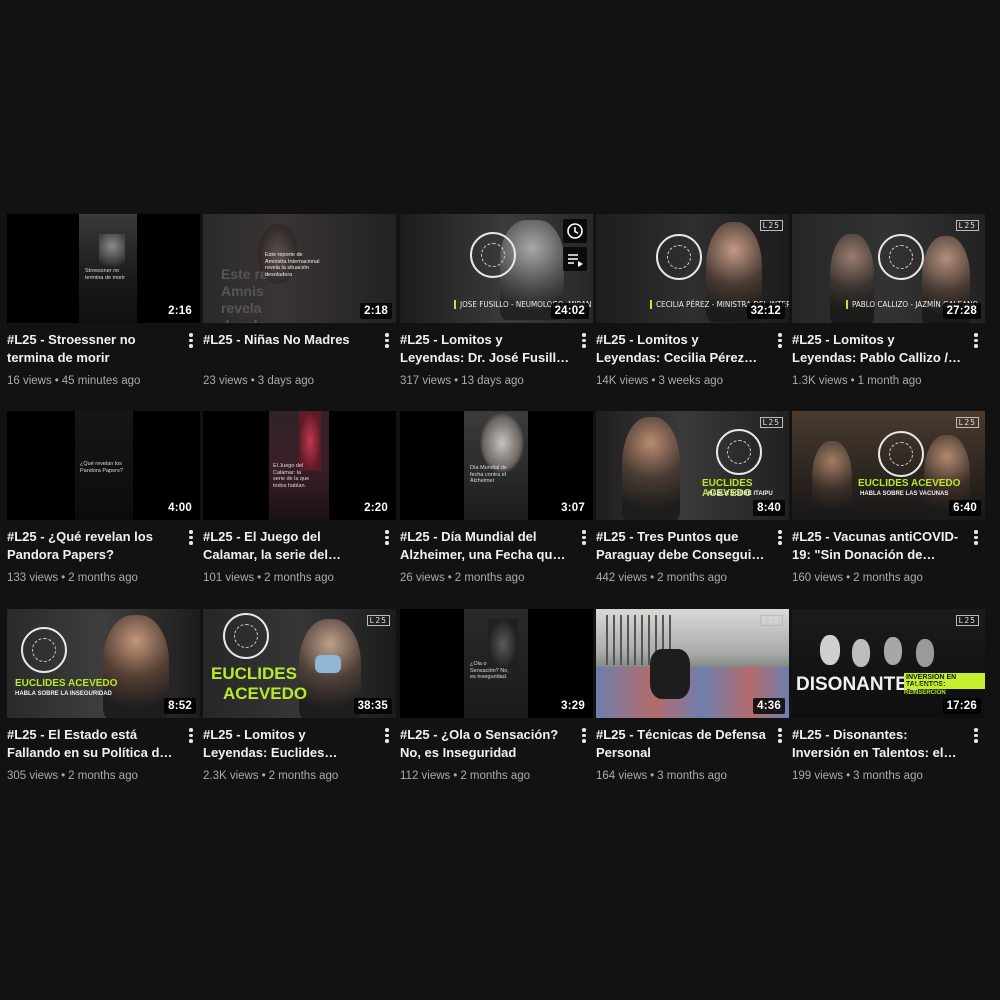 Image resolution: width=1000 pixels, height=1000 pixels. Describe the element at coordinates (575, 231) in the screenshot. I see `watch-later-icon` at that location.